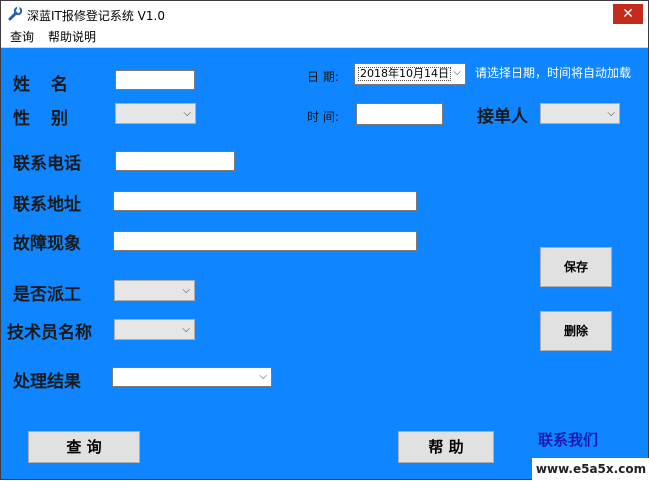  Describe the element at coordinates (155, 113) in the screenshot. I see `gender-select: ⌵` at that location.